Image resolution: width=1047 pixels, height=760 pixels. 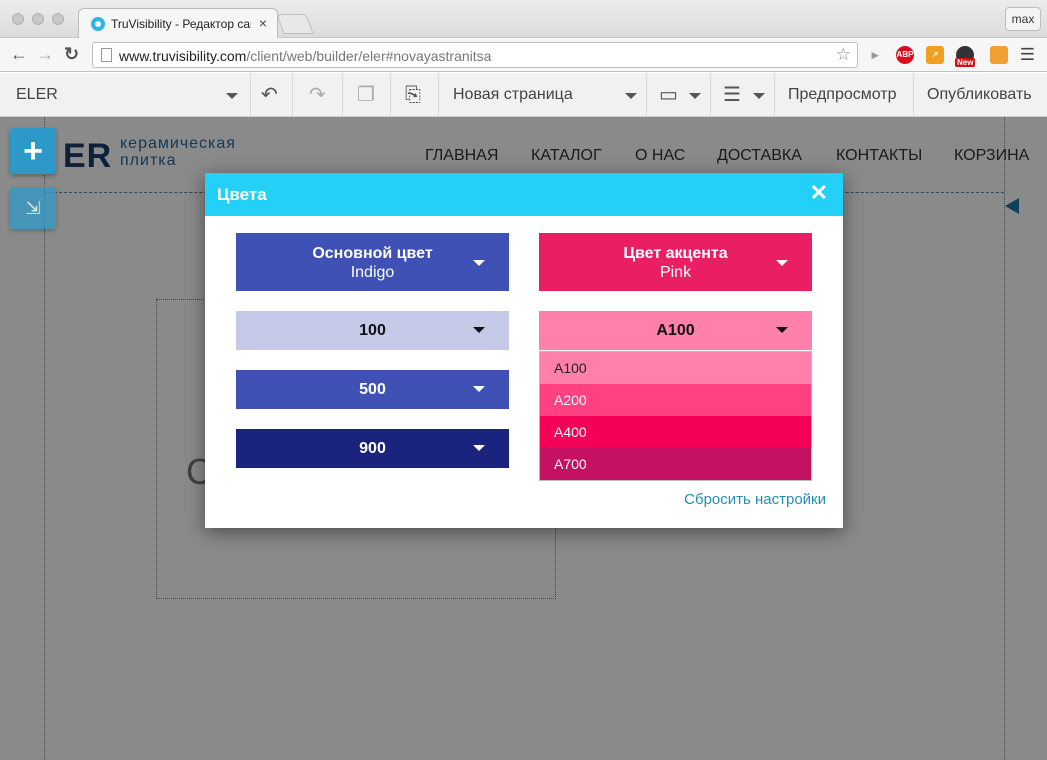 I want to click on tab-close-button: ×, so click(x=263, y=23).